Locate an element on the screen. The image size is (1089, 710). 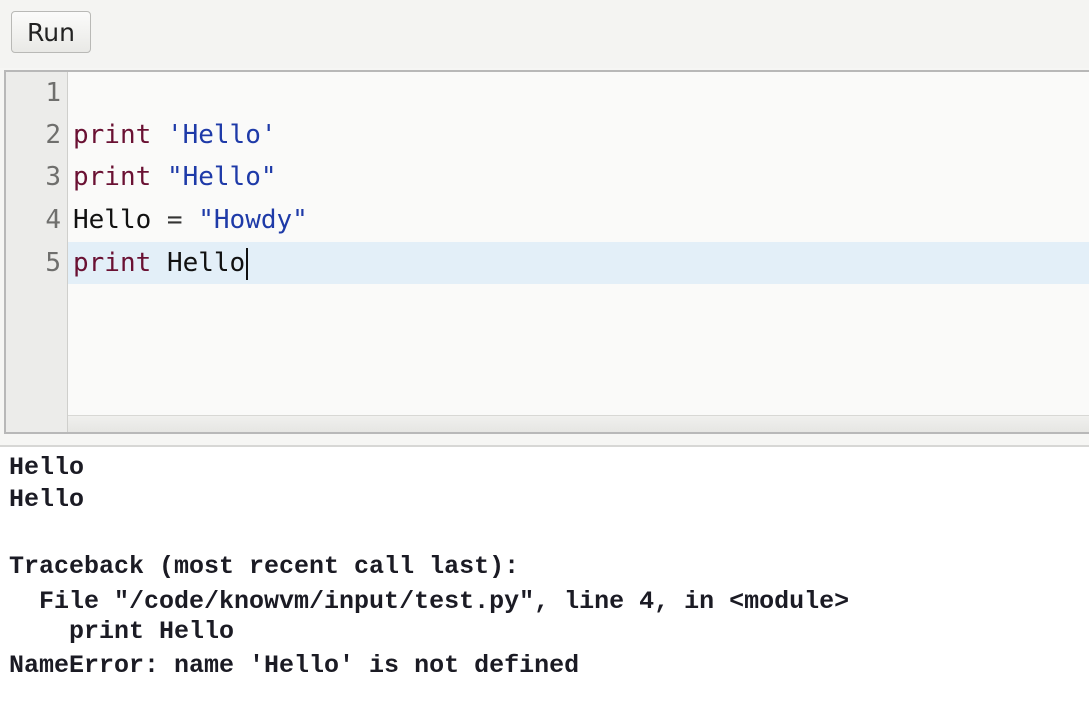
code-token: "Hello" is located at coordinates (221, 177).